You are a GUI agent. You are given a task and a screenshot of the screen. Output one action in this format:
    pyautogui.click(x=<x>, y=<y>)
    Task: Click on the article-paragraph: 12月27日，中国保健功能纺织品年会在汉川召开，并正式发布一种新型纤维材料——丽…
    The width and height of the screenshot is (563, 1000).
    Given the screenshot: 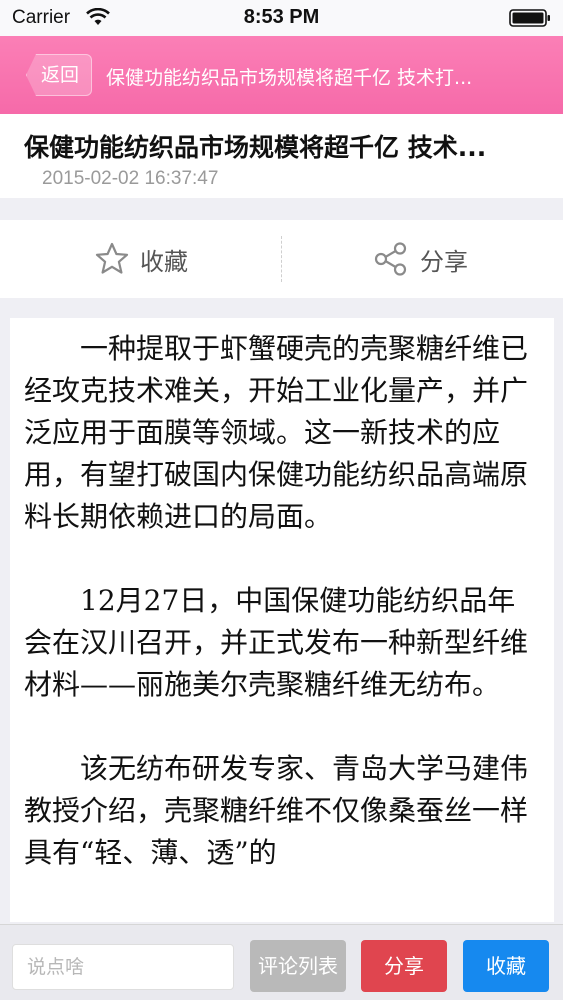 What is the action you would take?
    pyautogui.click(x=276, y=642)
    